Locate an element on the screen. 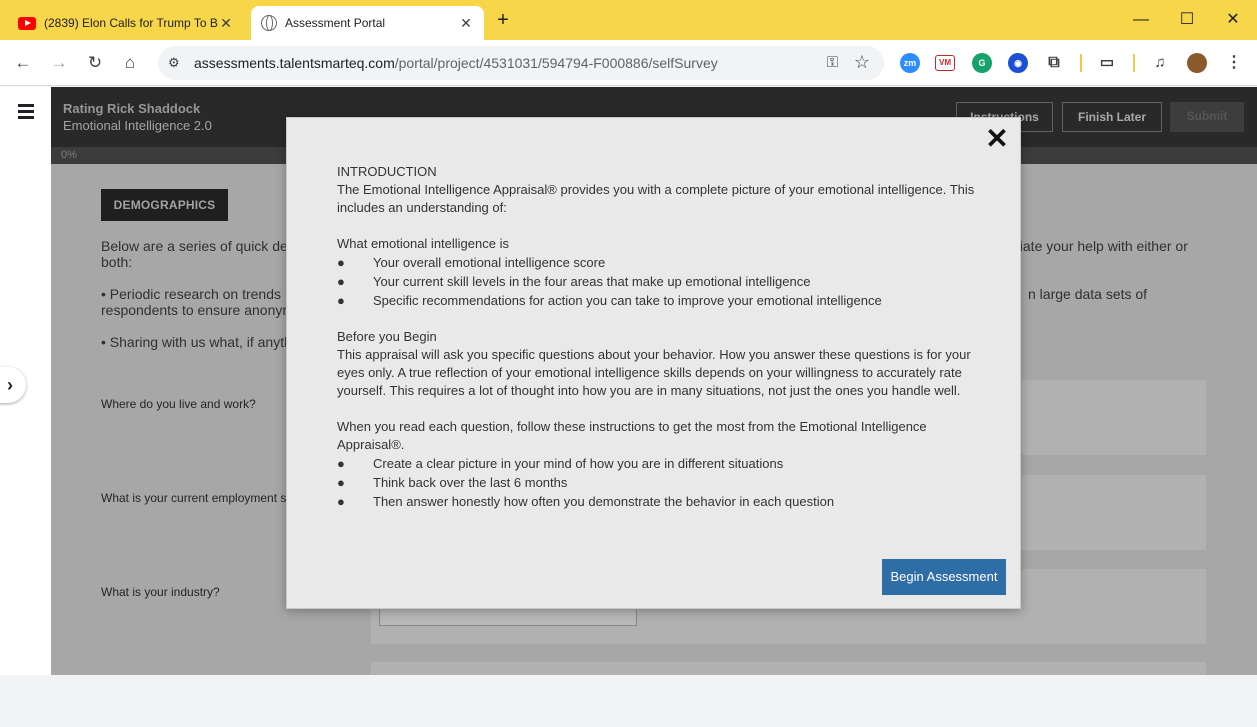  circle-extension-icon: ◉ is located at coordinates (1018, 63).